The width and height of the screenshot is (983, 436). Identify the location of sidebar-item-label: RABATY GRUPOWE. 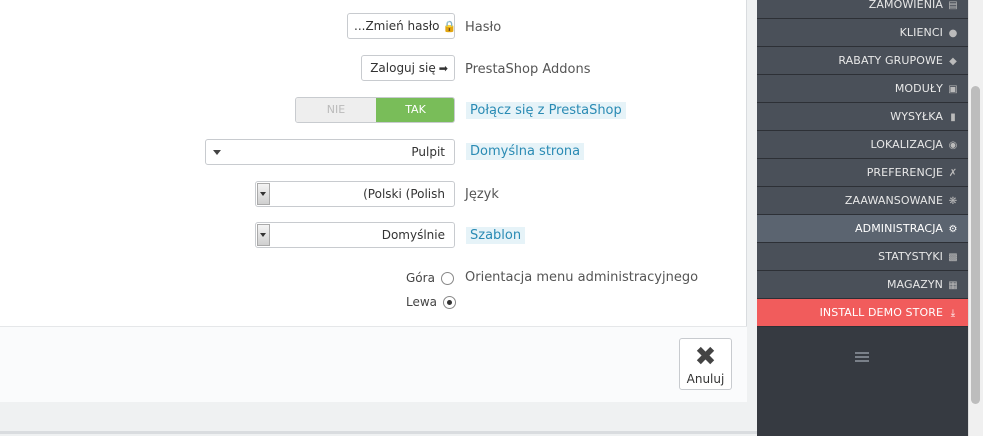
(890, 60).